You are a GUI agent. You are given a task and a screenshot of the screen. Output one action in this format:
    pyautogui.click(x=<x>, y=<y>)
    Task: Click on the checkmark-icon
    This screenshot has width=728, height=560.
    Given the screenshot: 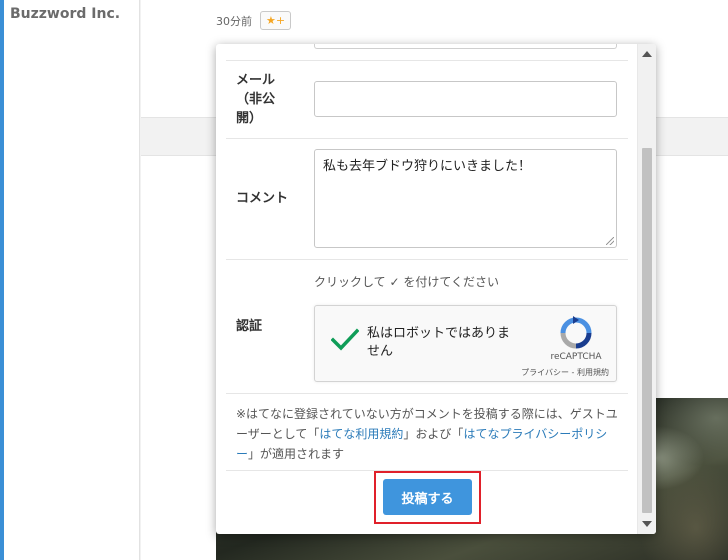 What is the action you would take?
    pyautogui.click(x=345, y=340)
    